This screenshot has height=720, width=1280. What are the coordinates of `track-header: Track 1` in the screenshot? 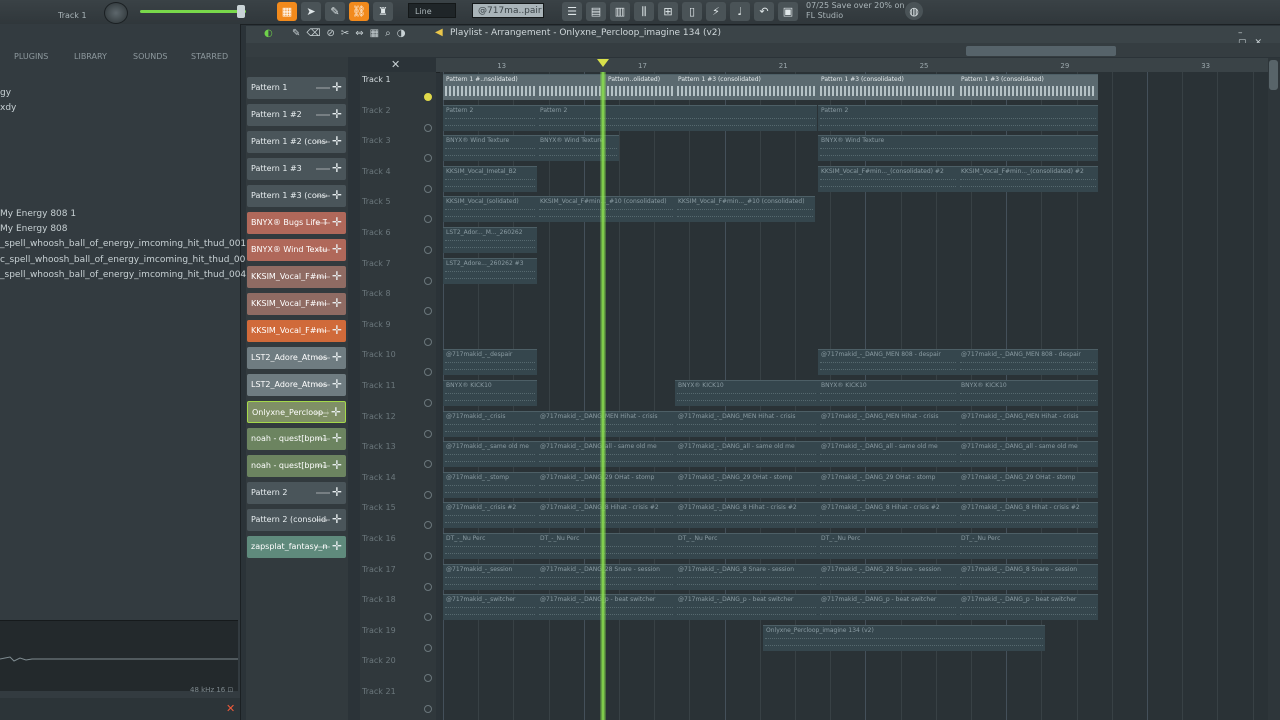 It's located at (376, 79).